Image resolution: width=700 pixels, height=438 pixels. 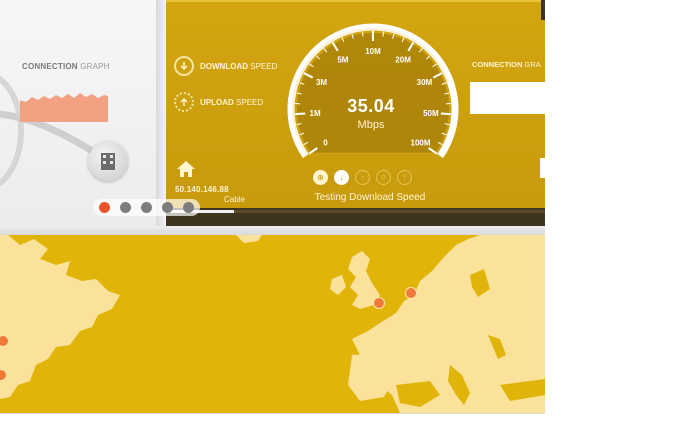 I want to click on test-stage-icons: ⊕ ↓ ↑ ◊ !, so click(x=362, y=177).